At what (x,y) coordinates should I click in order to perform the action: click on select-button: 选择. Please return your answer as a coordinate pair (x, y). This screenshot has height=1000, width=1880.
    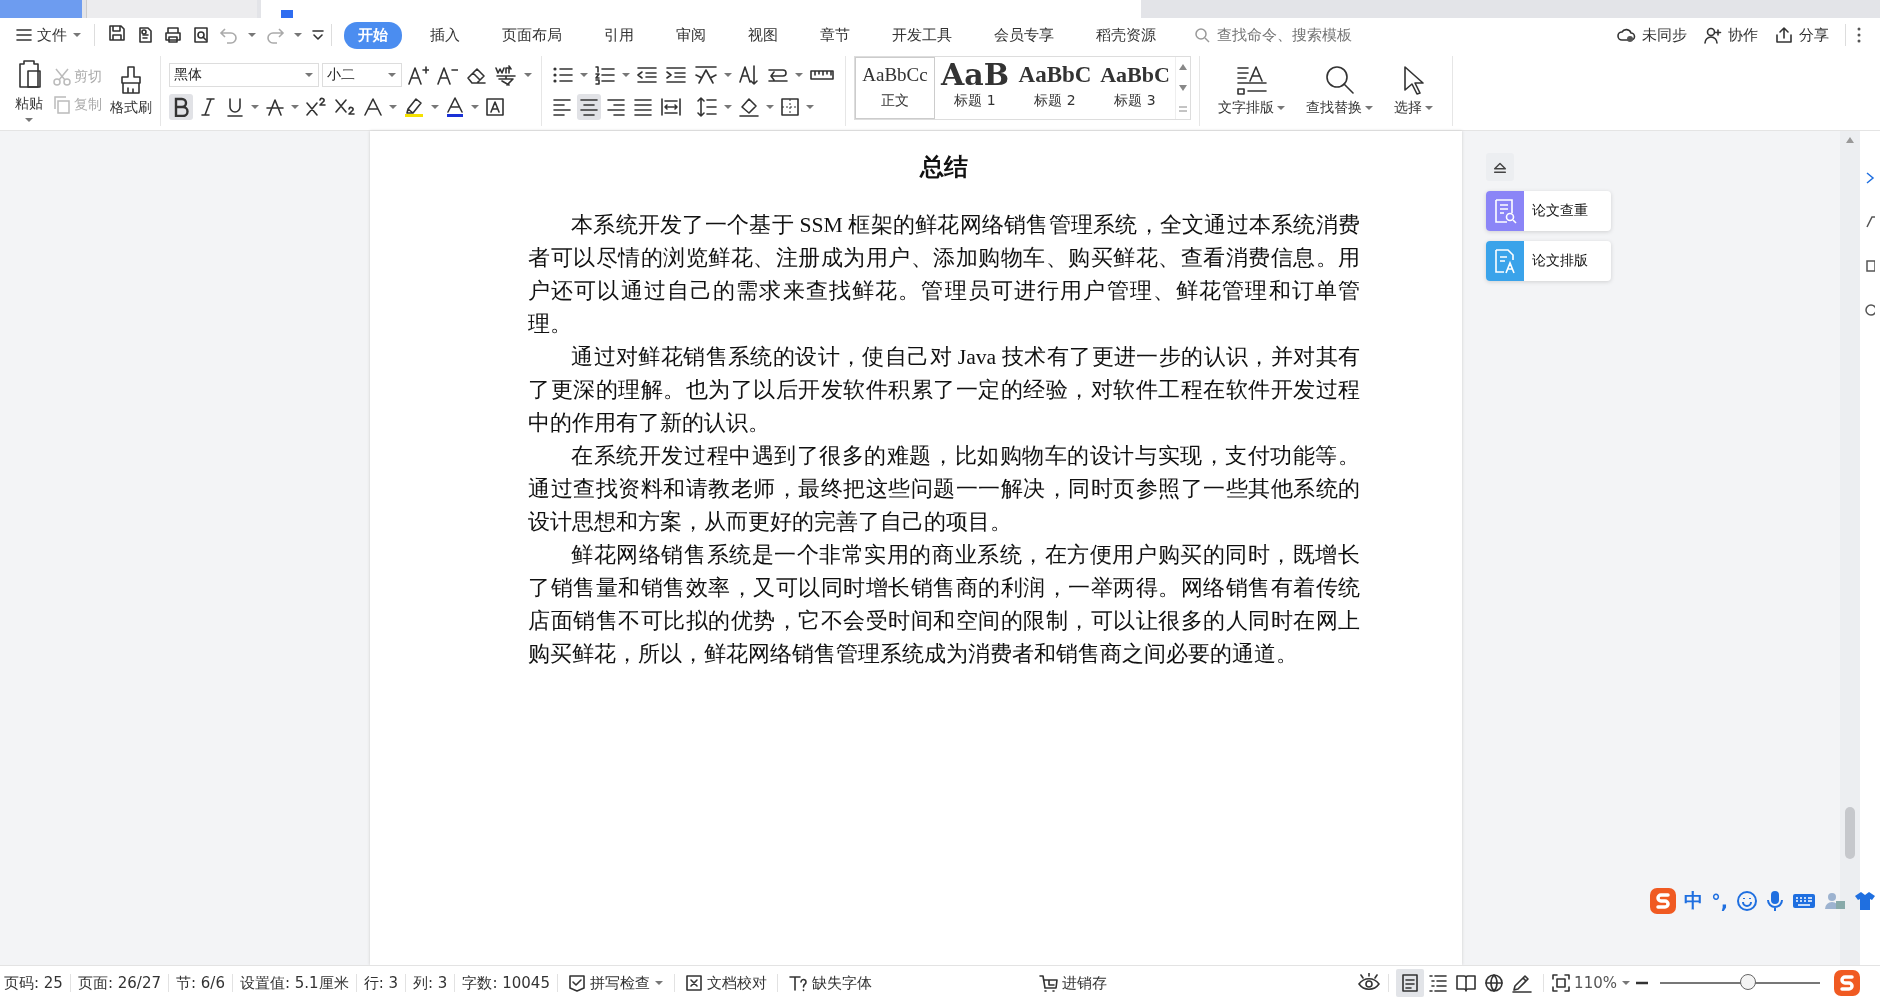
    Looking at the image, I should click on (1414, 91).